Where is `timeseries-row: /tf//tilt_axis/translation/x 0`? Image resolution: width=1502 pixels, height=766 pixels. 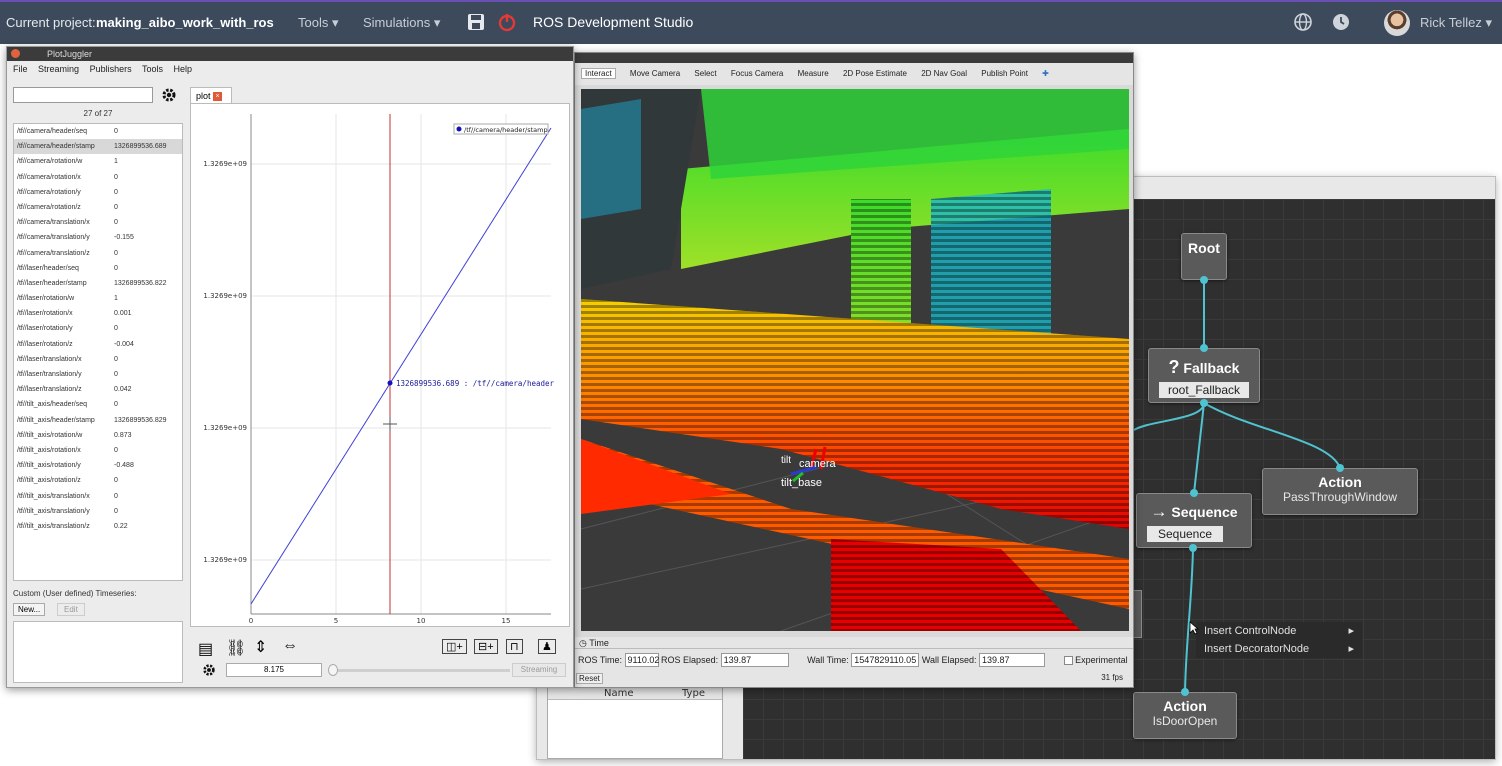 timeseries-row: /tf//tilt_axis/translation/x 0 is located at coordinates (98, 496).